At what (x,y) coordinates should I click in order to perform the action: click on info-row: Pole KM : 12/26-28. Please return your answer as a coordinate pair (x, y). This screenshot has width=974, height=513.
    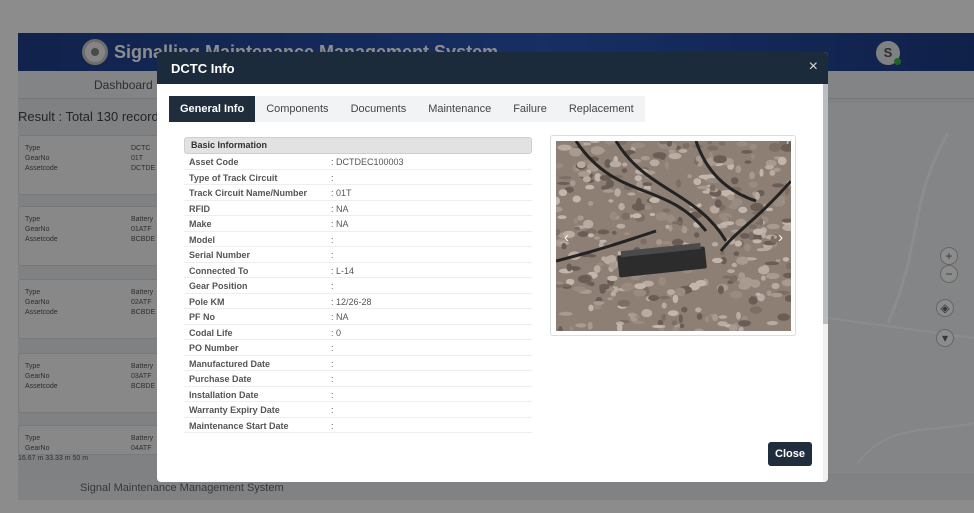
    Looking at the image, I should click on (359, 301).